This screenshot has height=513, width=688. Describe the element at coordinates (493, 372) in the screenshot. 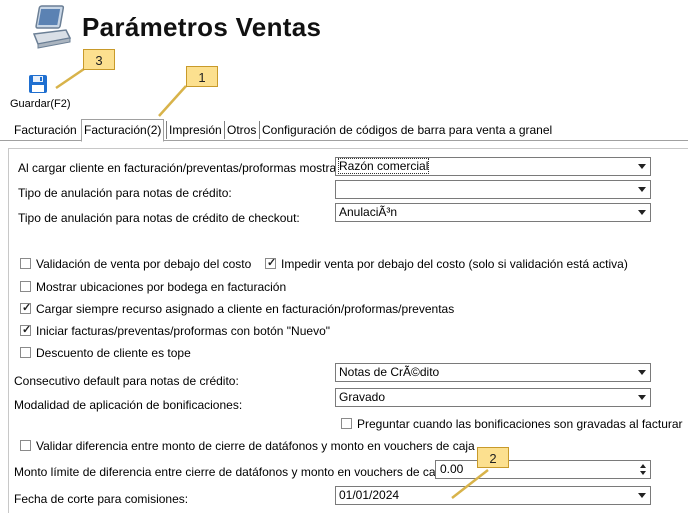

I see `consecutive-select: Notas de CrÃ©dito` at that location.